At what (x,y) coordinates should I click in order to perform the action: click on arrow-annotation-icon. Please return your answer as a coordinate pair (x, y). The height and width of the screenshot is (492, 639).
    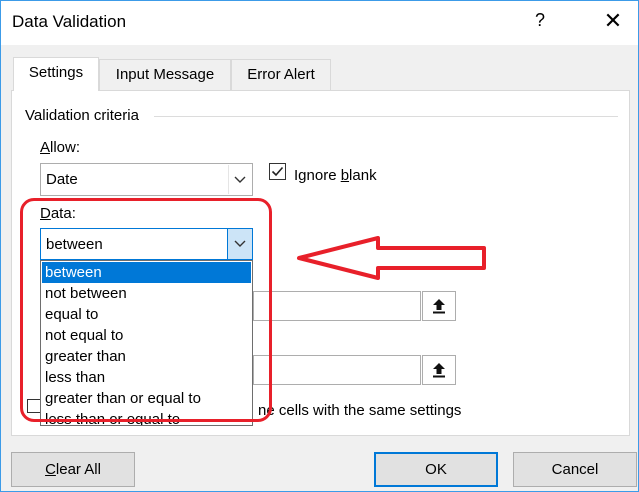
    Looking at the image, I should click on (391, 258).